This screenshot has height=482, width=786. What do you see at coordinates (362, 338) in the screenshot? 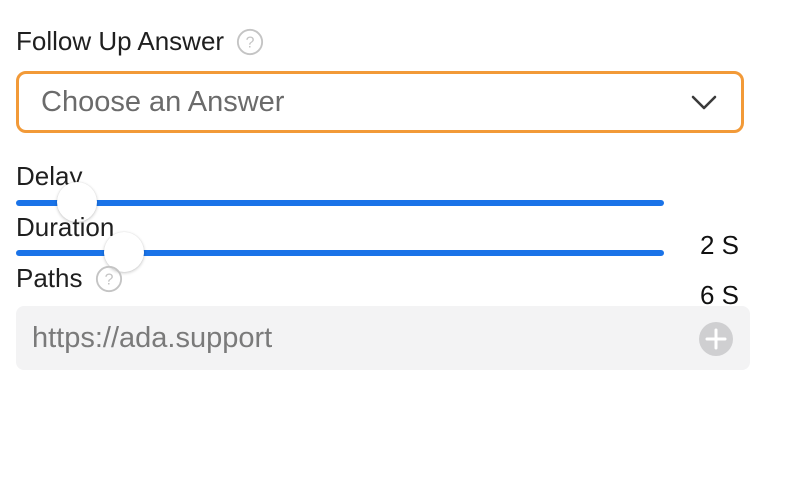
I see `path-url-input` at bounding box center [362, 338].